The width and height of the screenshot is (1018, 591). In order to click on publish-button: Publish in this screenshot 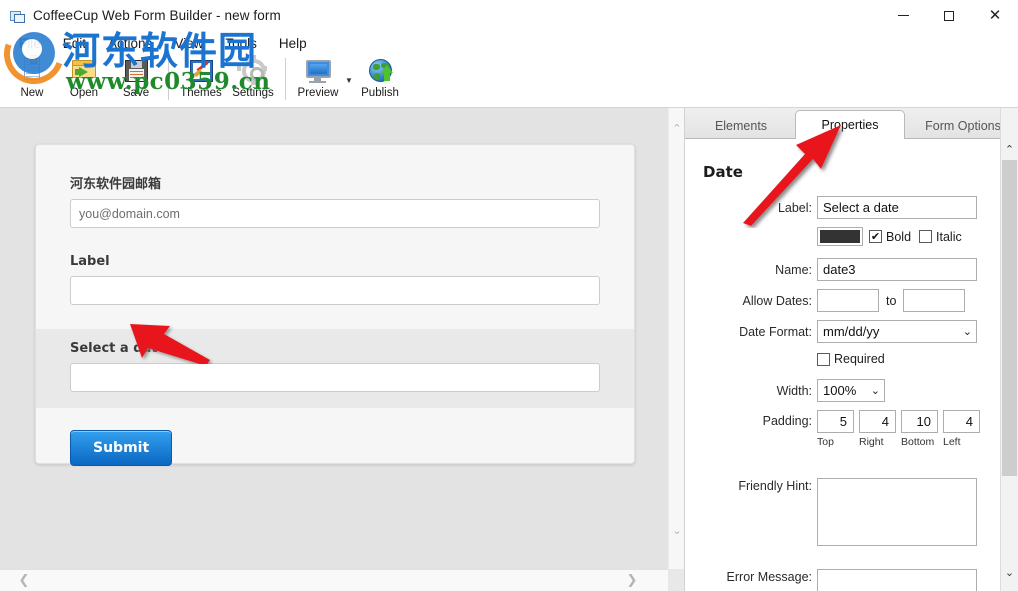, I will do `click(380, 80)`.